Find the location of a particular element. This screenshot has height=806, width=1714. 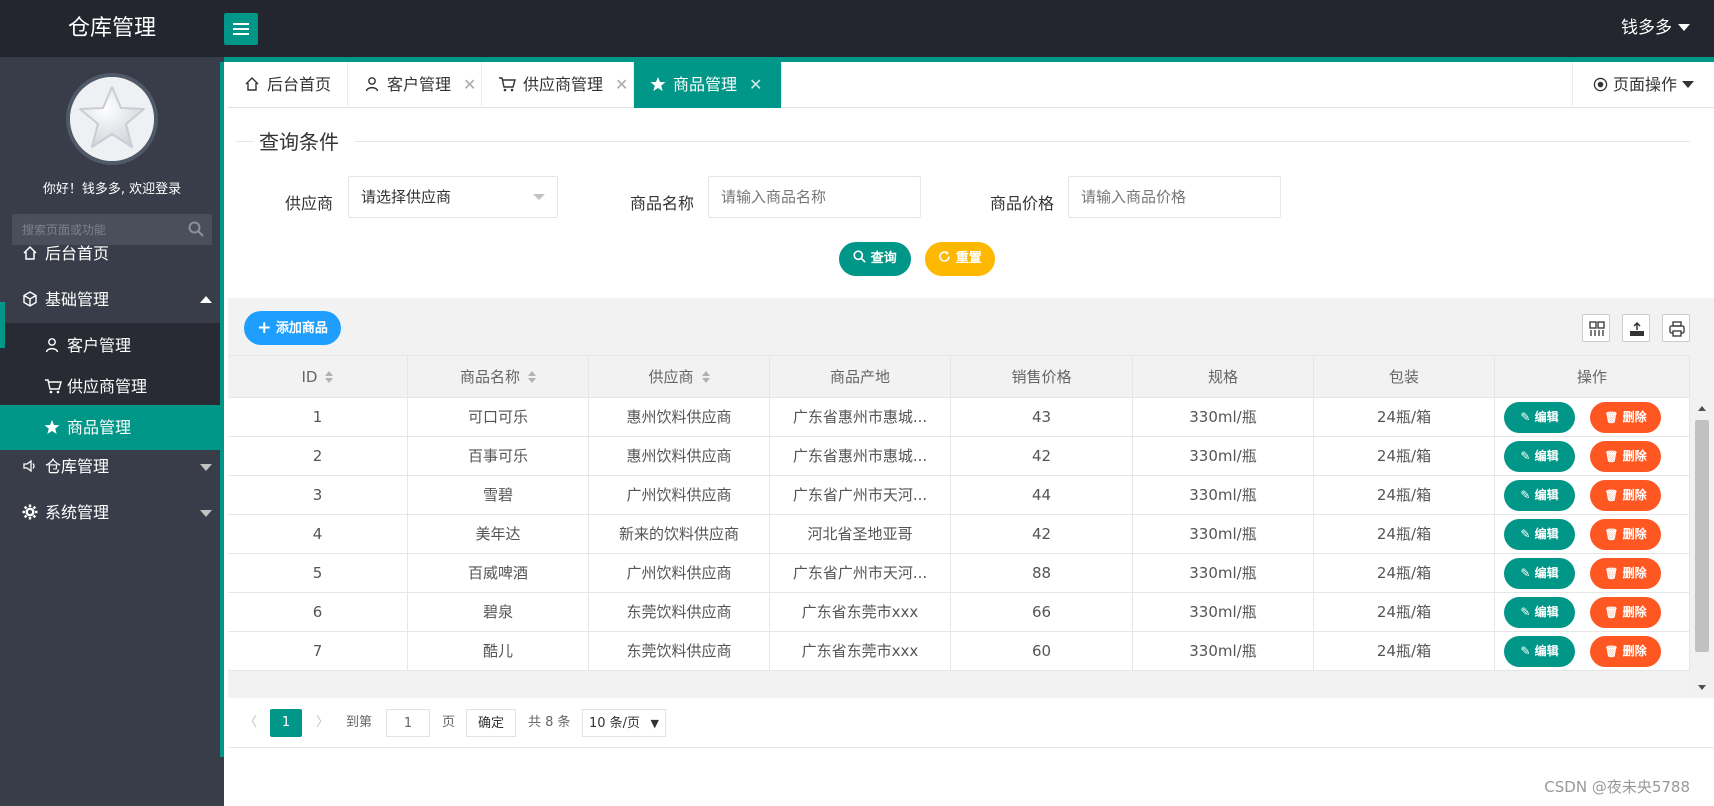

scroll-up-icon is located at coordinates (1702, 408).